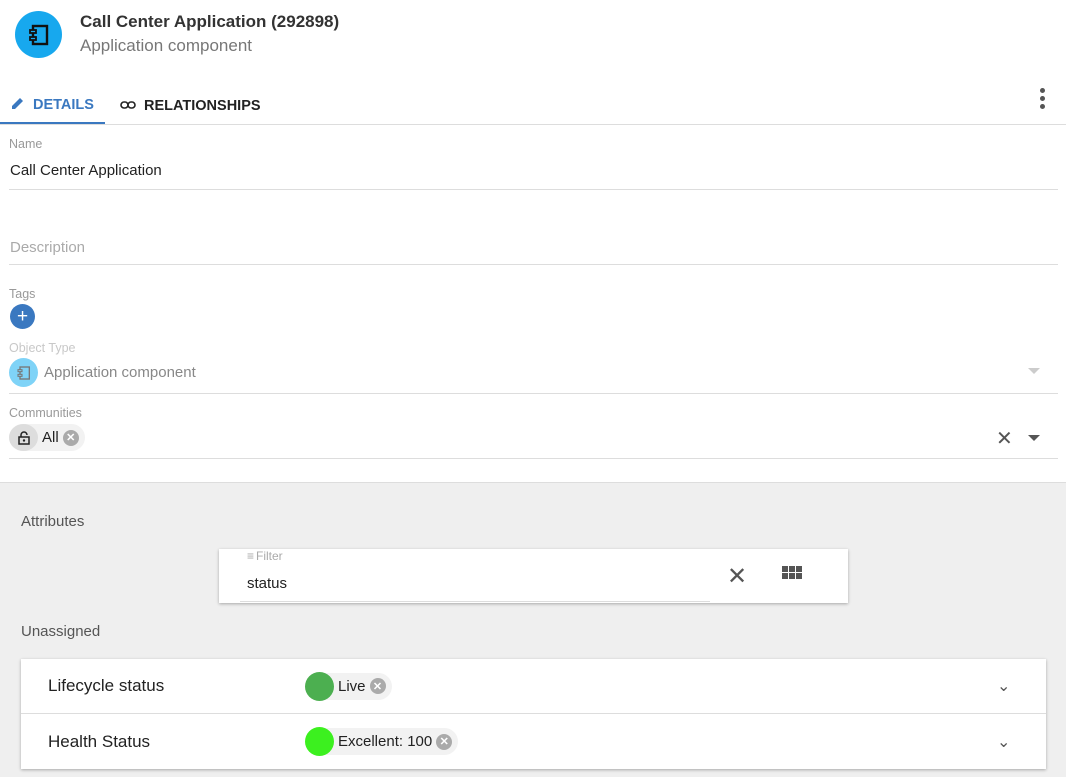 This screenshot has height=777, width=1066. What do you see at coordinates (251, 556) in the screenshot?
I see `filter-icon: ≡` at bounding box center [251, 556].